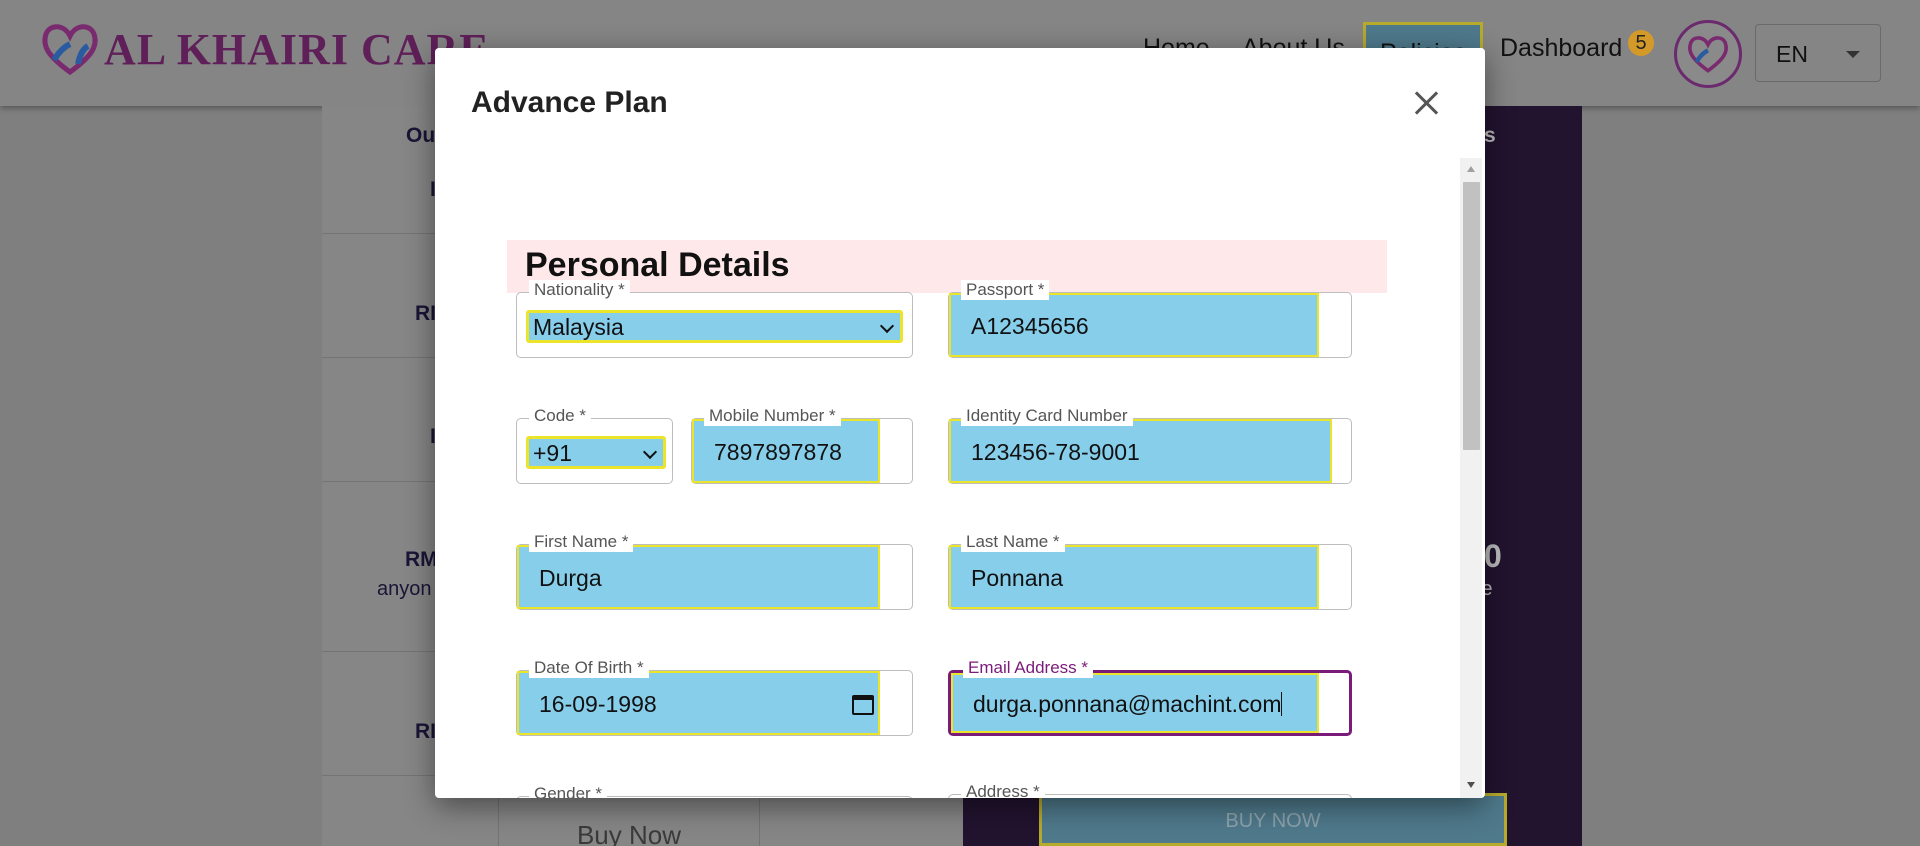 Image resolution: width=1920 pixels, height=846 pixels. Describe the element at coordinates (598, 704) in the screenshot. I see `dob-value: 16-09-1998` at that location.